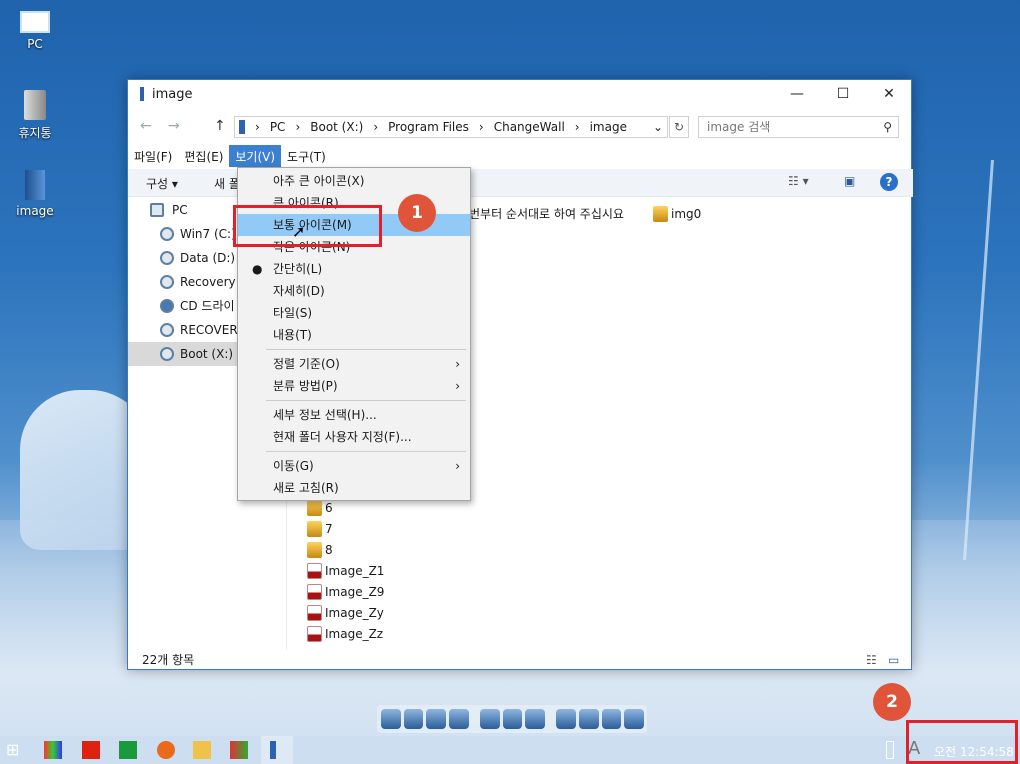 Image resolution: width=1020 pixels, height=764 pixels. What do you see at coordinates (162, 183) in the screenshot?
I see `organize-button: 구성 ▾` at bounding box center [162, 183].